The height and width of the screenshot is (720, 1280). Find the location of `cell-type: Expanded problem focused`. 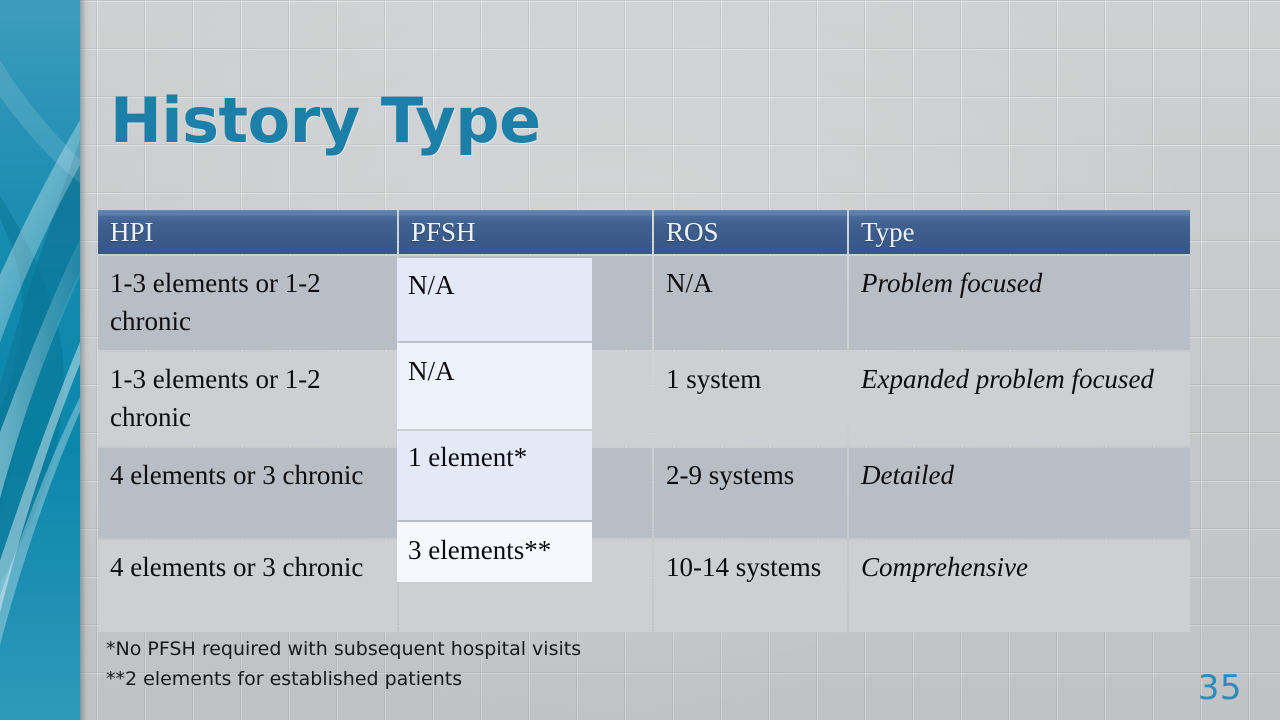

cell-type: Expanded problem focused is located at coordinates (1019, 399).